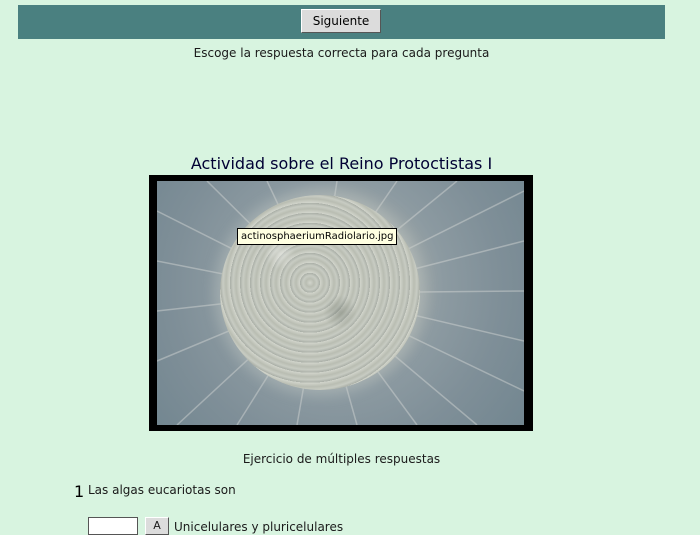  What do you see at coordinates (317, 236) in the screenshot?
I see `image-filename-tooltip: actinosphaeriumRadiolario.jpg` at bounding box center [317, 236].